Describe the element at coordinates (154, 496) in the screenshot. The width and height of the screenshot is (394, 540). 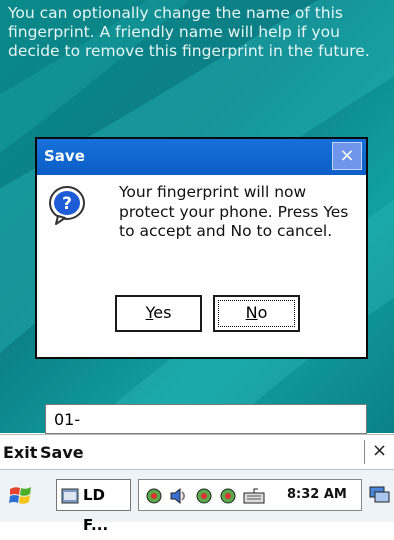
I see `network-icon` at that location.